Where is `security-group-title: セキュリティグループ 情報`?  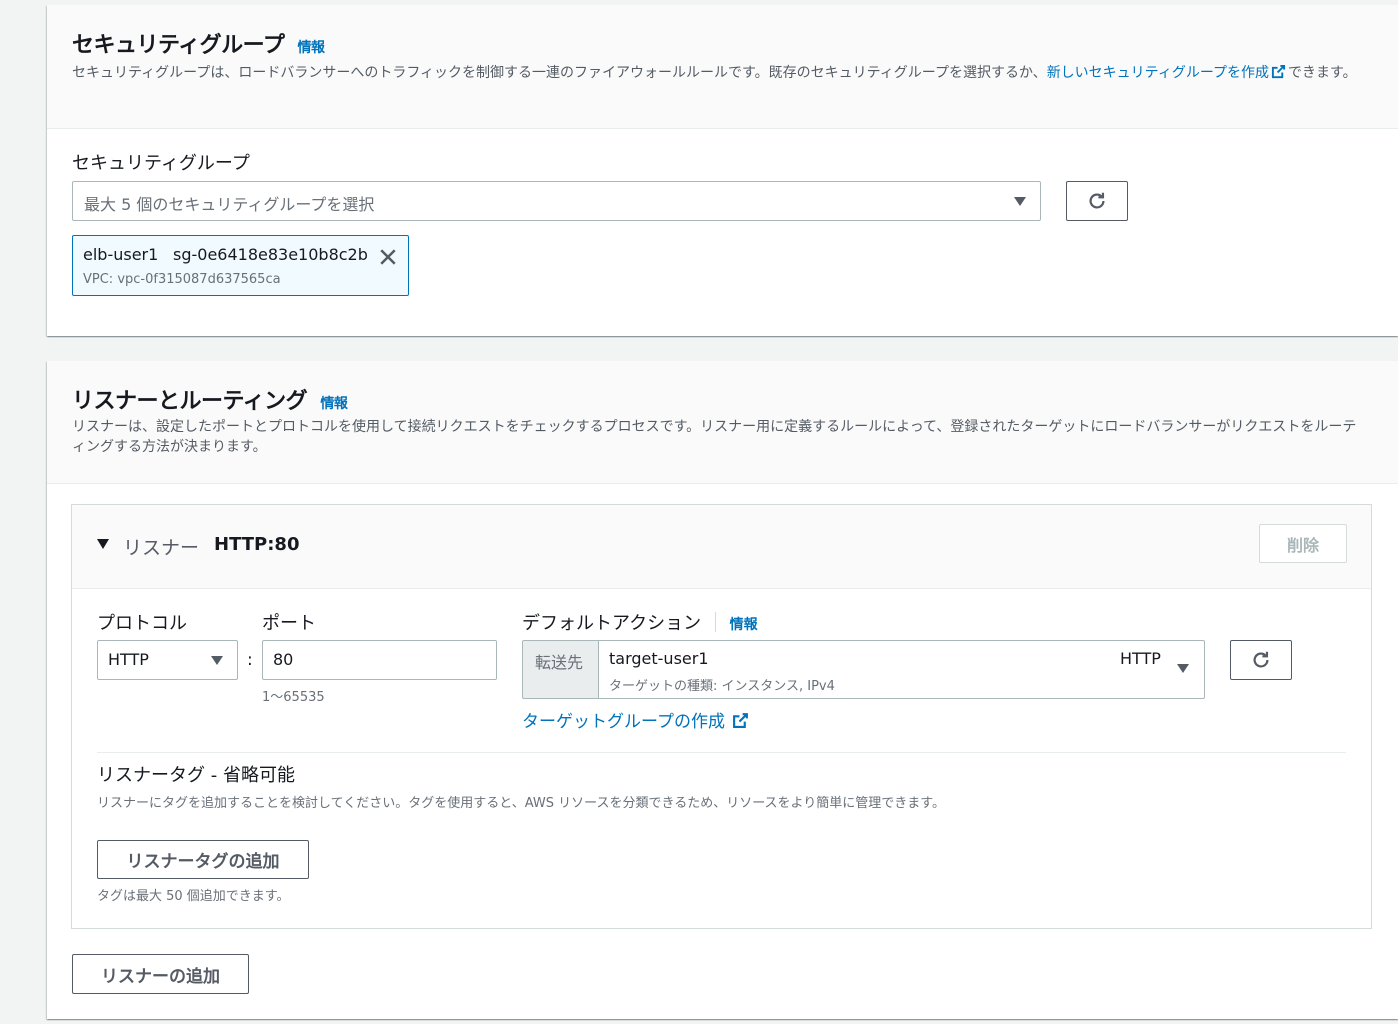 security-group-title: セキュリティグループ 情報 is located at coordinates (198, 43).